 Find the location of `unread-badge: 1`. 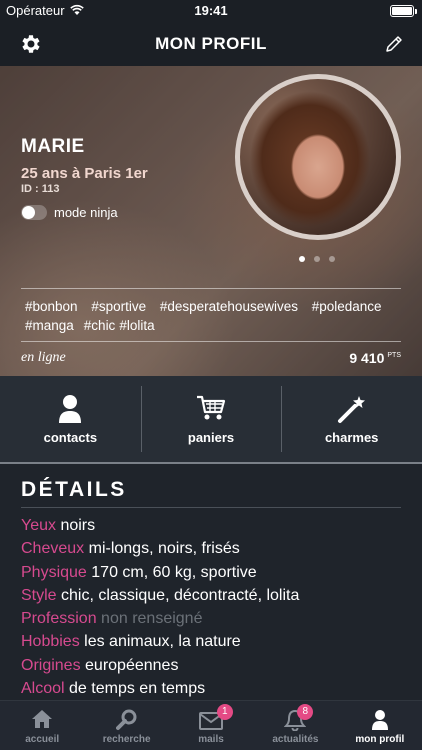

unread-badge: 1 is located at coordinates (224, 712).